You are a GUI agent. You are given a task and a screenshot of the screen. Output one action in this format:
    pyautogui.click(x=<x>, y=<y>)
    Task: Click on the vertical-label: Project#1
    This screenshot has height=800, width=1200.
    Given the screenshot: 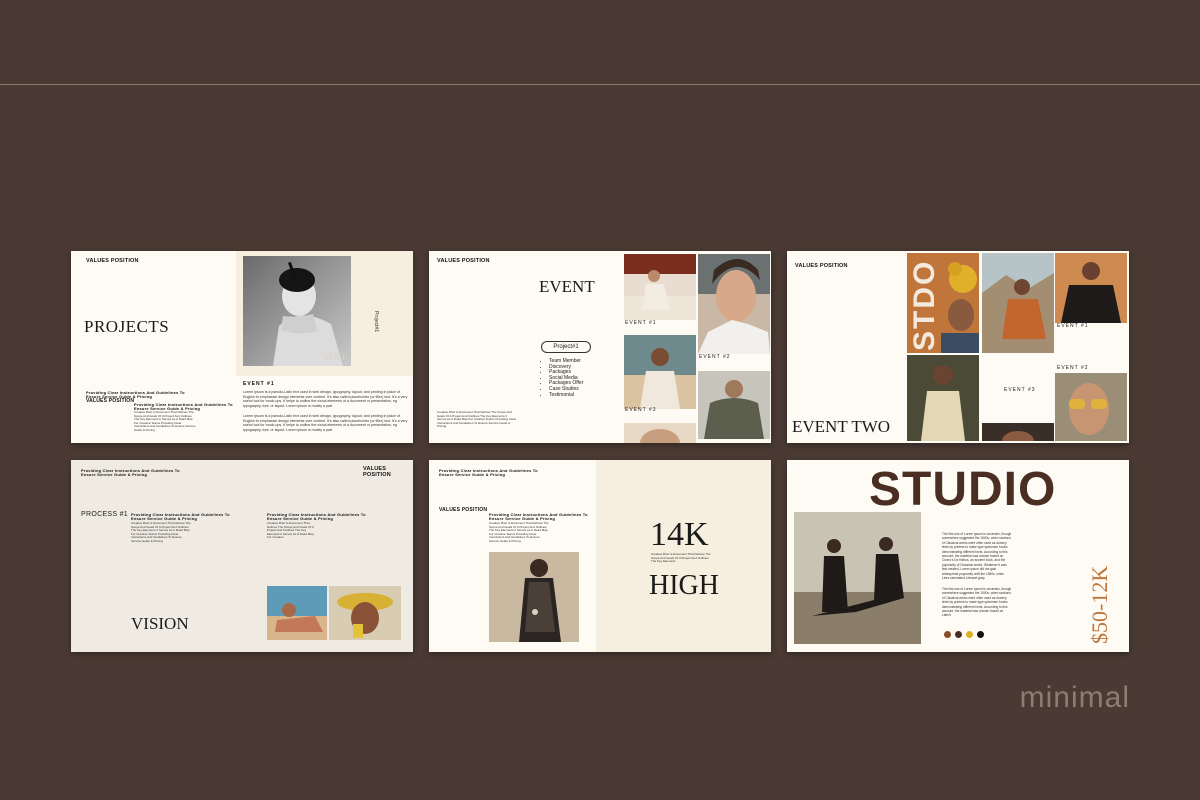 What is the action you would take?
    pyautogui.click(x=376, y=322)
    